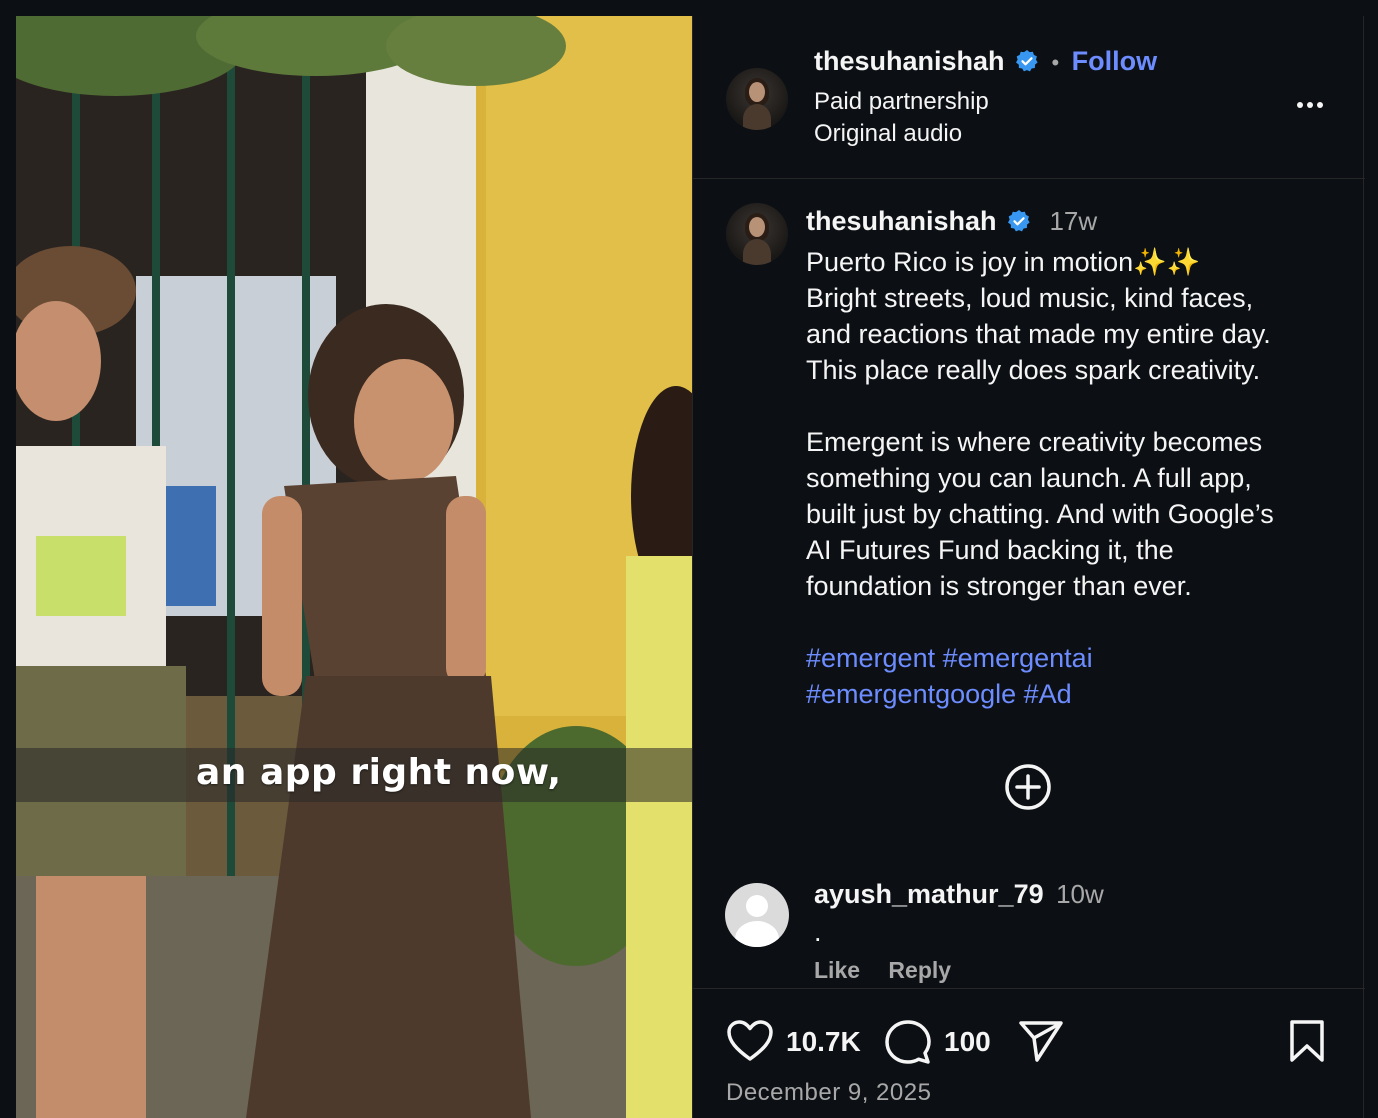  What do you see at coordinates (908, 1042) in the screenshot?
I see `comment-icon` at bounding box center [908, 1042].